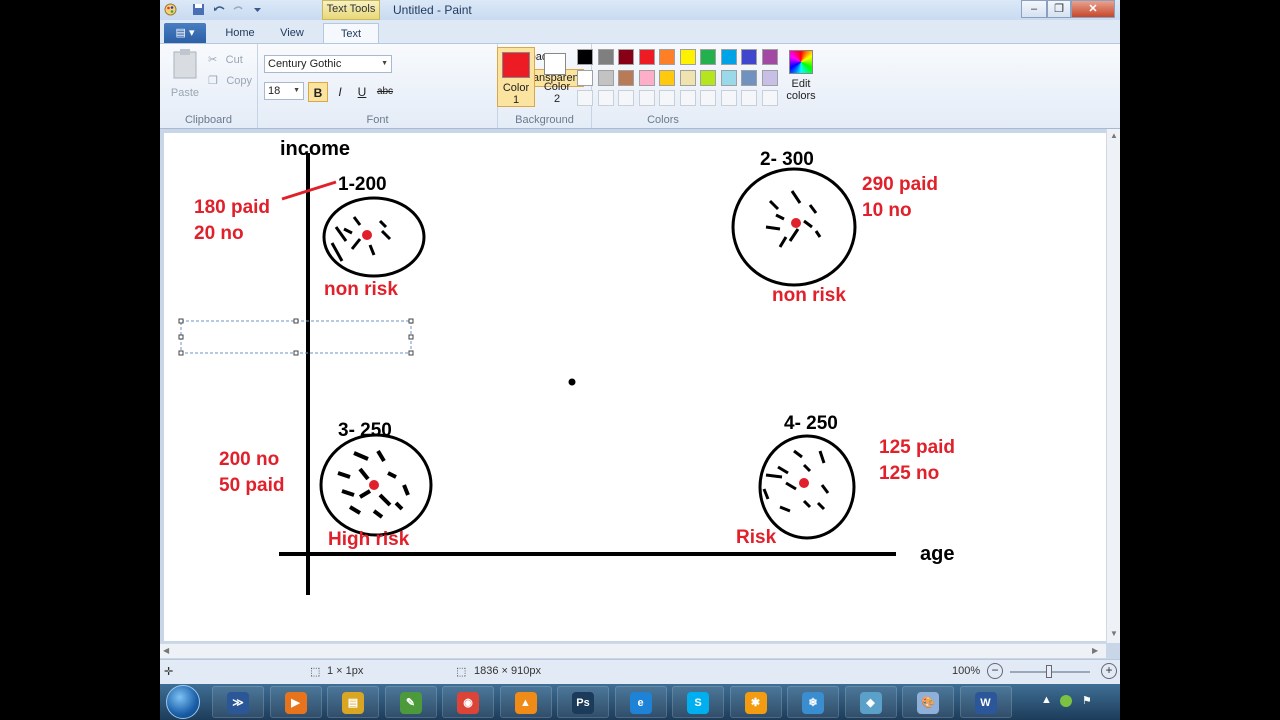 The width and height of the screenshot is (1280, 720). I want to click on taskbar-notepad: ✎, so click(410, 702).